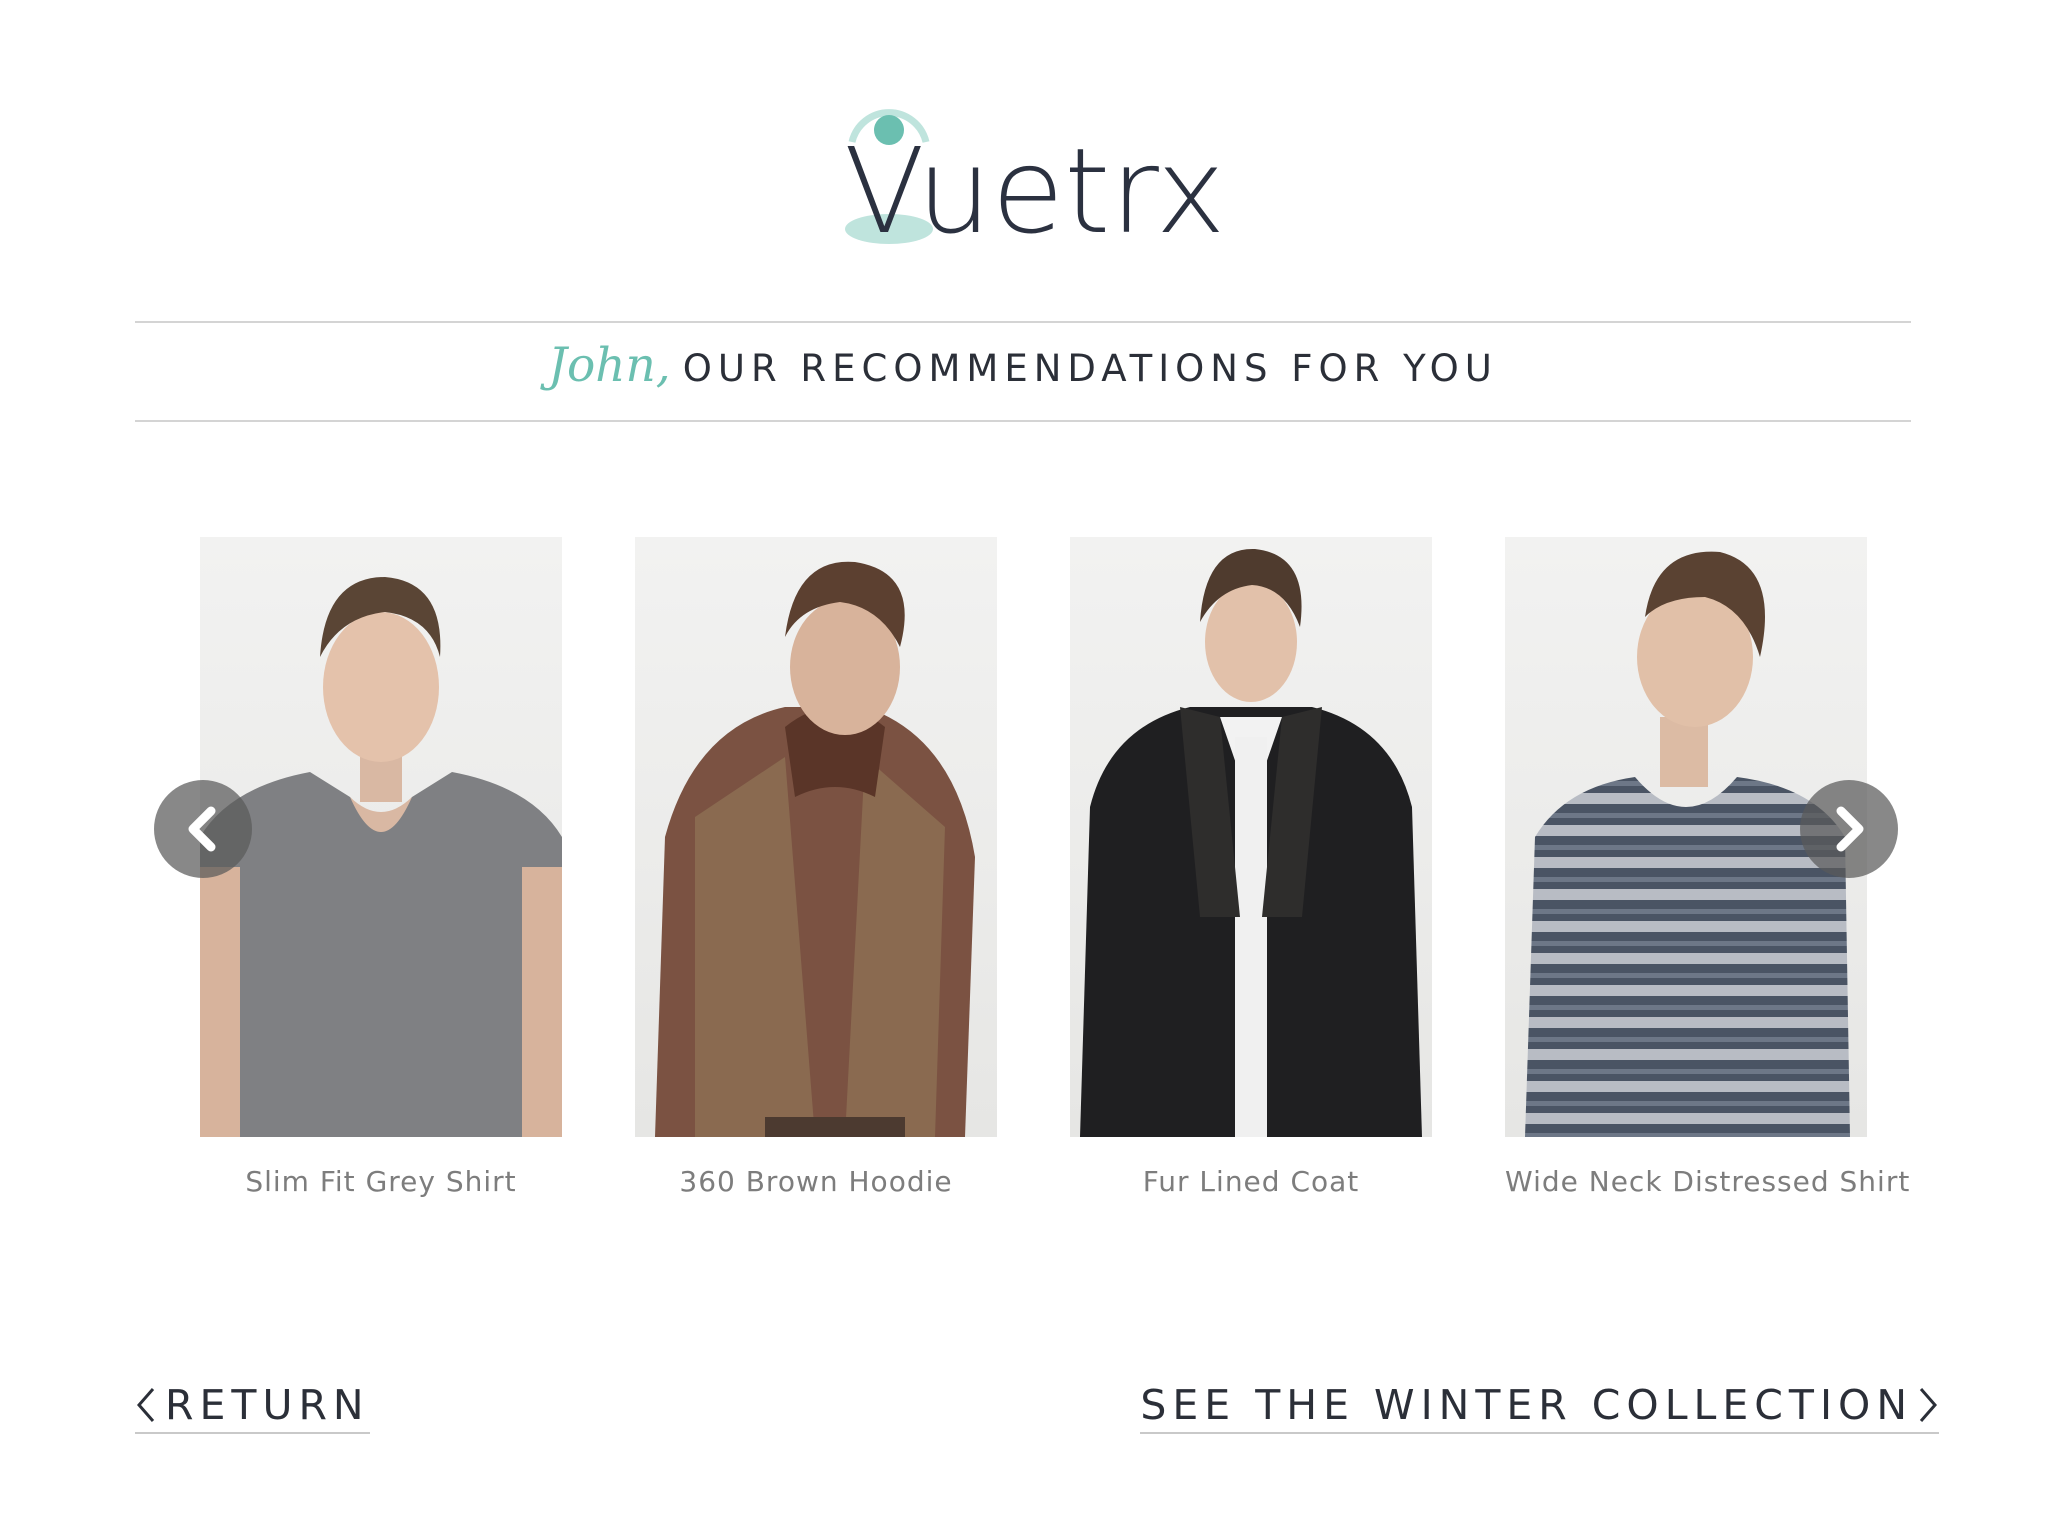 The height and width of the screenshot is (1536, 2049). I want to click on carousel-prev-button, so click(203, 829).